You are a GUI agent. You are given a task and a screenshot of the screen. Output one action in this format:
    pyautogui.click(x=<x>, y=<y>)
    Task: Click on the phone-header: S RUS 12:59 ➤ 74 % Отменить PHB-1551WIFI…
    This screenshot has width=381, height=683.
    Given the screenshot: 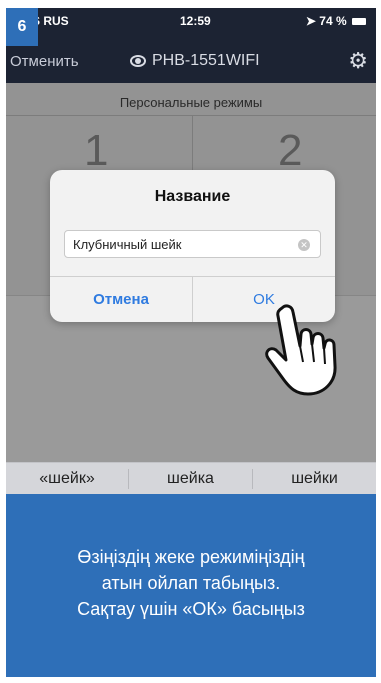 What is the action you would take?
    pyautogui.click(x=191, y=45)
    